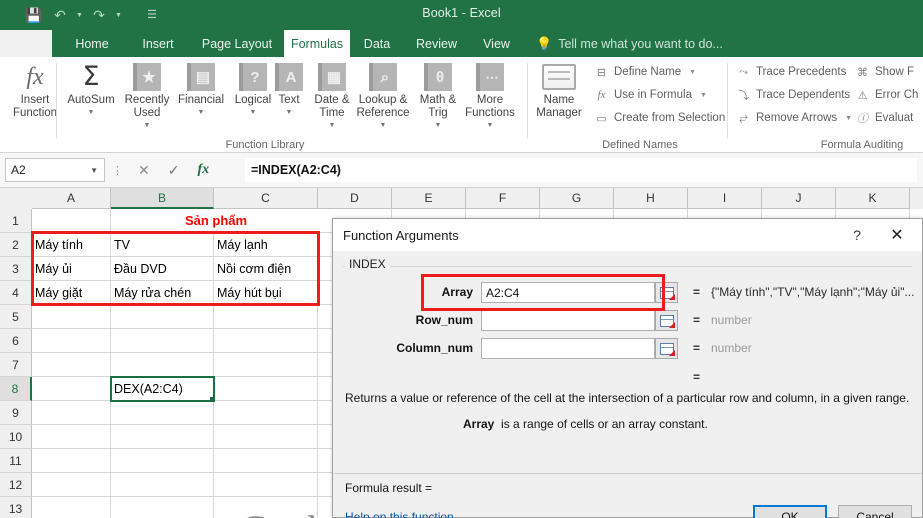  Describe the element at coordinates (71, 413) in the screenshot. I see `cell-a9` at that location.